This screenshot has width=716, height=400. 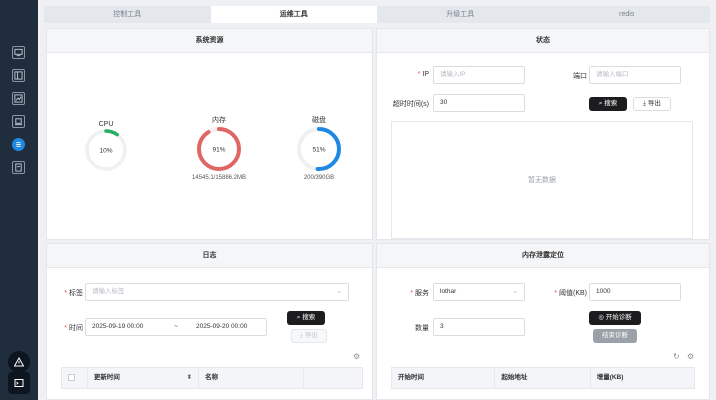 What do you see at coordinates (319, 120) in the screenshot?
I see `gauge-label: 磁盘` at bounding box center [319, 120].